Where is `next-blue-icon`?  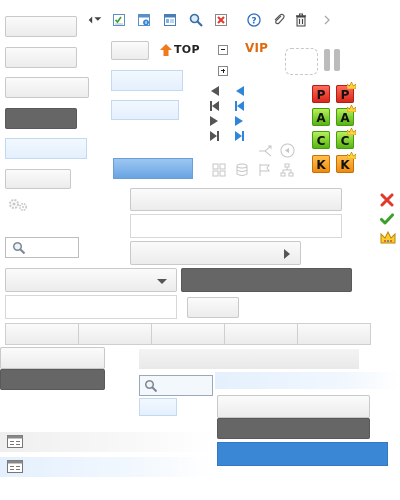 next-blue-icon is located at coordinates (239, 121).